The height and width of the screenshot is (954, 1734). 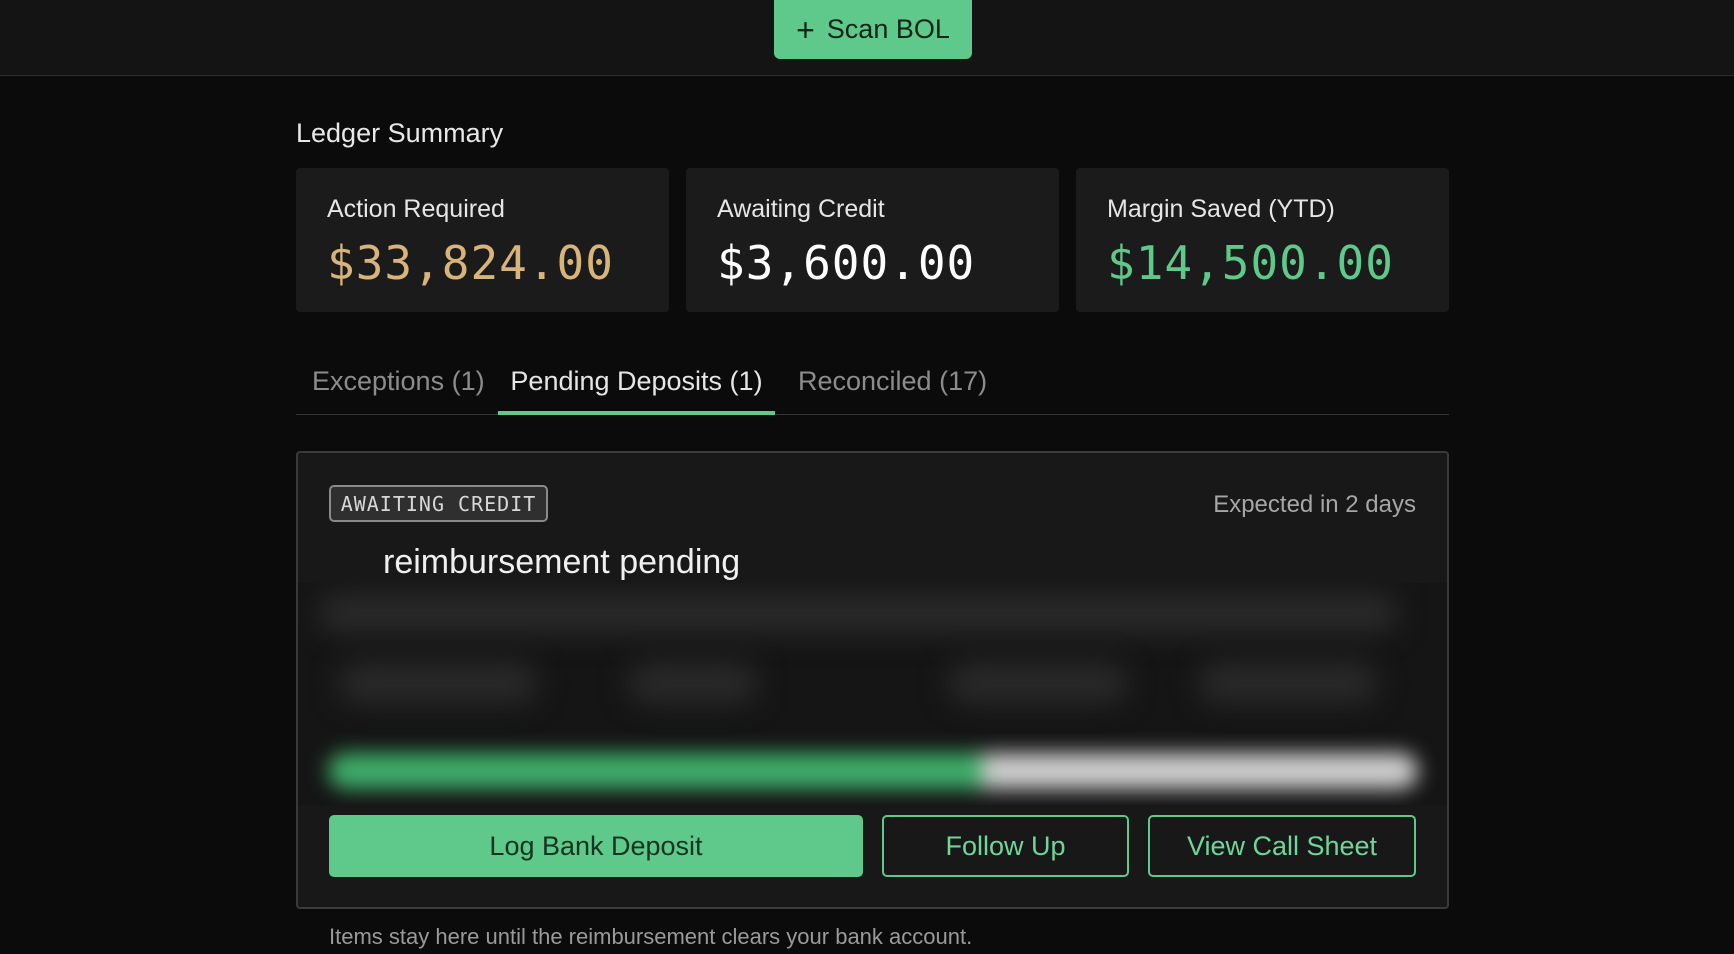 I want to click on summary-card-margin-saved: Margin Saved (YTD) $14,500.00, so click(x=1262, y=240).